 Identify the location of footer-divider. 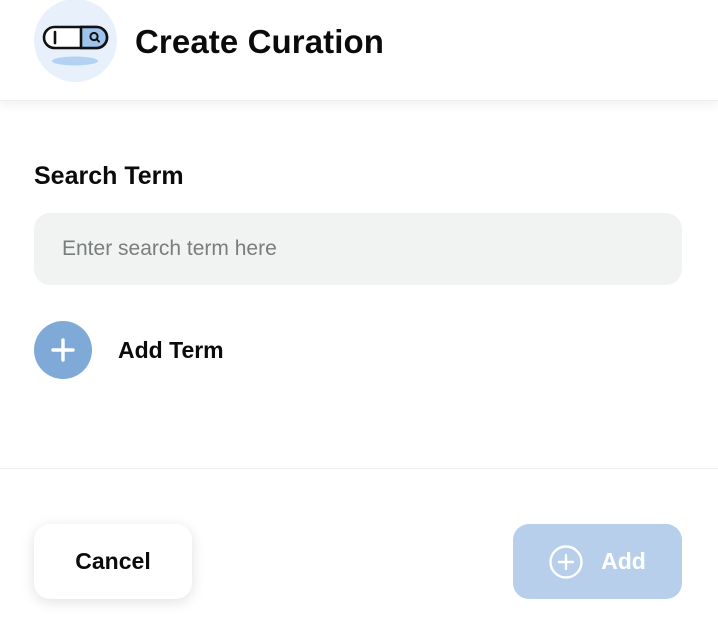
(359, 468).